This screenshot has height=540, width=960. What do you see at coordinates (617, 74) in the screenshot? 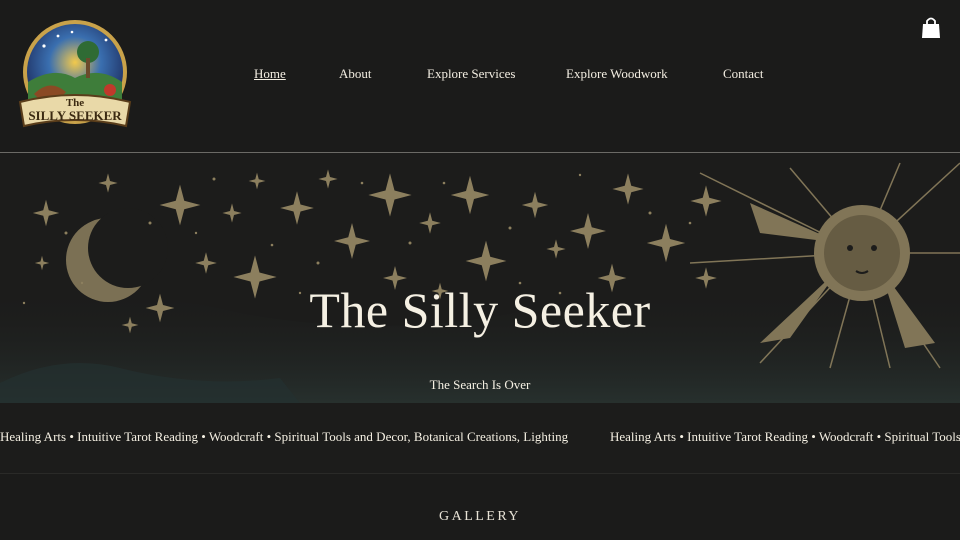
I see `nav-item-explore-woodwork: Explore Woodwork` at bounding box center [617, 74].